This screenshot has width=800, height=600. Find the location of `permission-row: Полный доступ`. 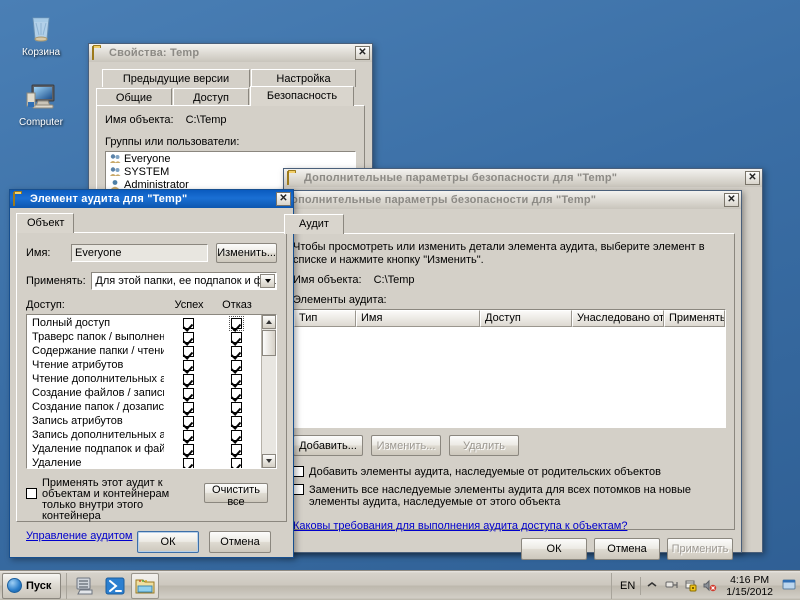

permission-row: Полный доступ is located at coordinates (143, 323).